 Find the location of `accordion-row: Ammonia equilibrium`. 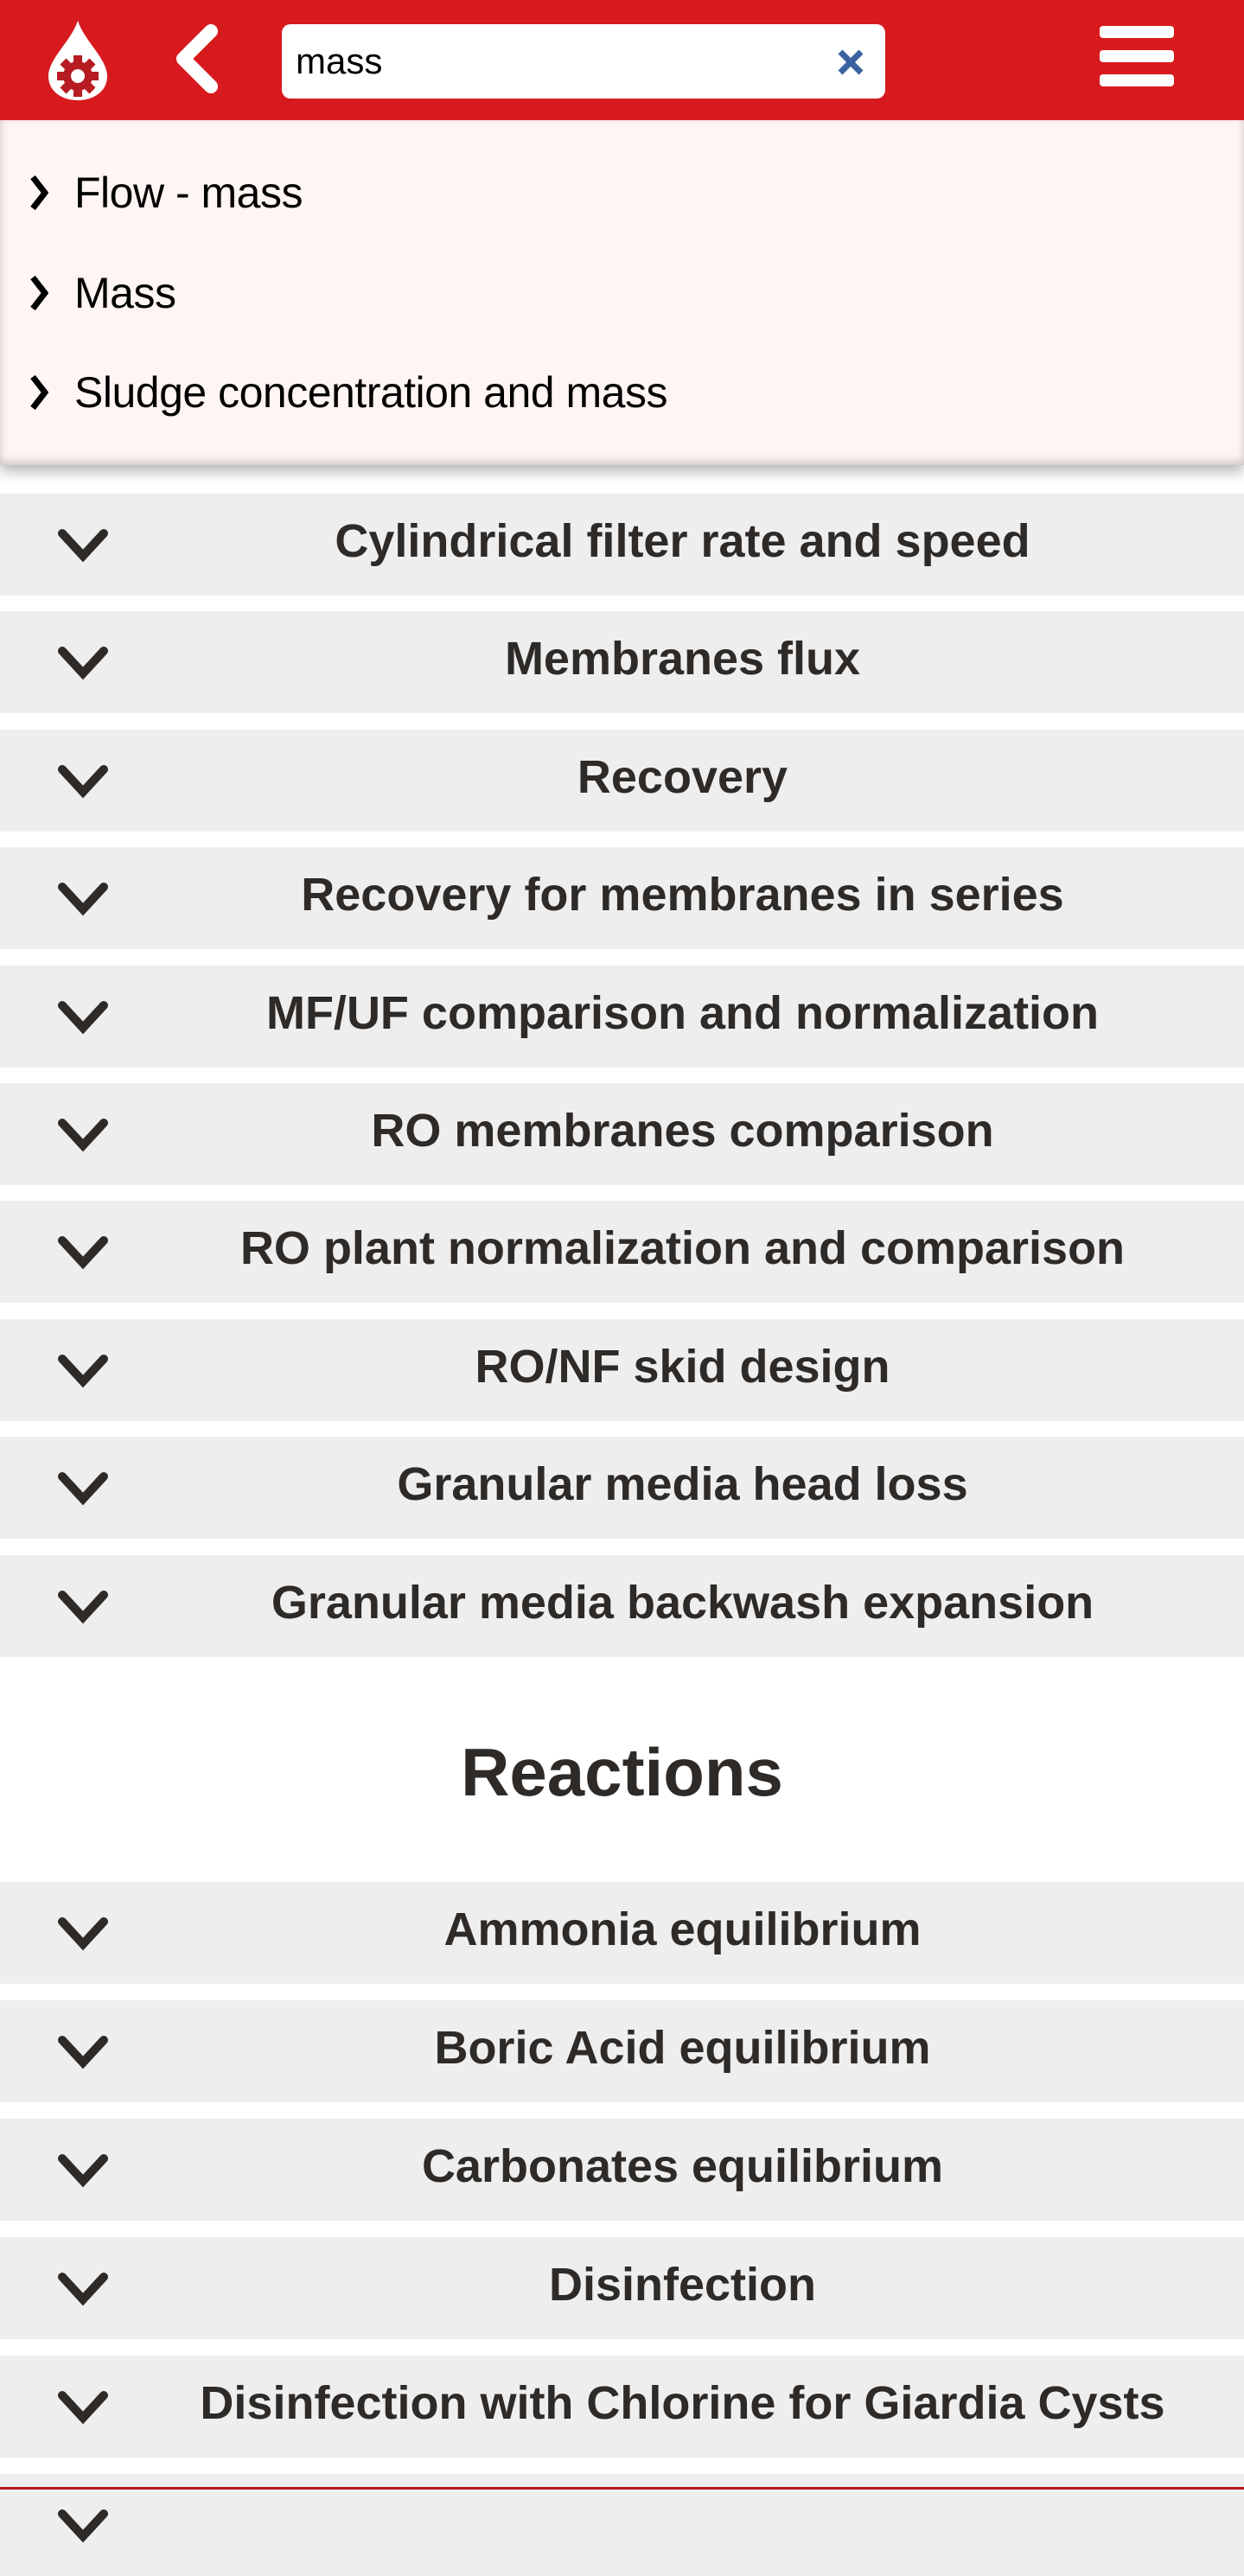

accordion-row: Ammonia equilibrium is located at coordinates (622, 1933).